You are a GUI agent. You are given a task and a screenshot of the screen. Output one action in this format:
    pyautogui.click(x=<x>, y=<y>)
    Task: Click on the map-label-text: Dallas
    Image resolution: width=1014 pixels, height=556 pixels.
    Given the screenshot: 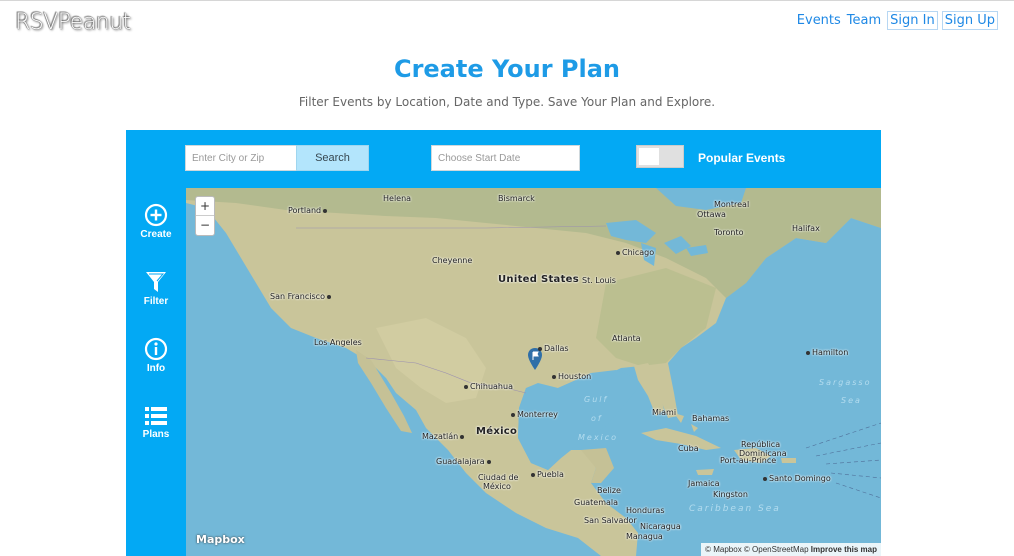 What is the action you would take?
    pyautogui.click(x=556, y=348)
    